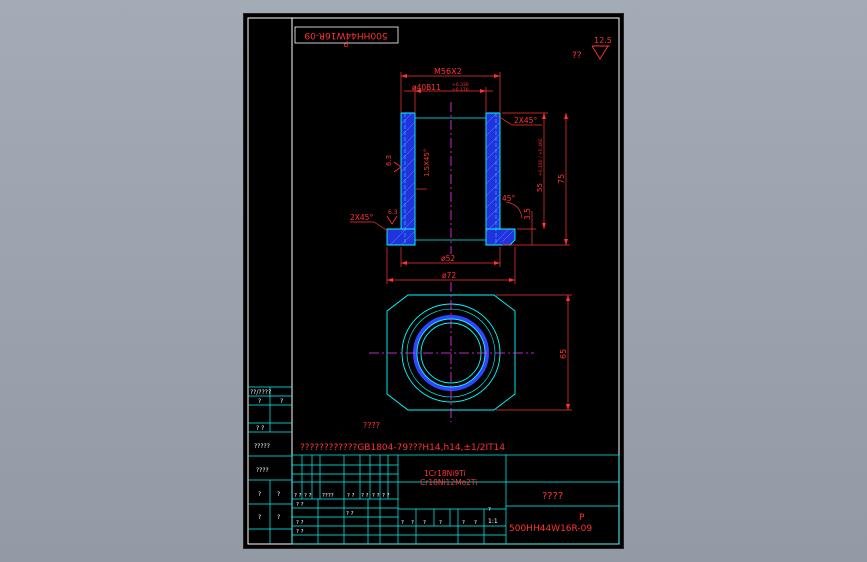 This screenshot has width=867, height=562. What do you see at coordinates (489, 510) in the screenshot?
I see `stage-label-7: ?` at bounding box center [489, 510].